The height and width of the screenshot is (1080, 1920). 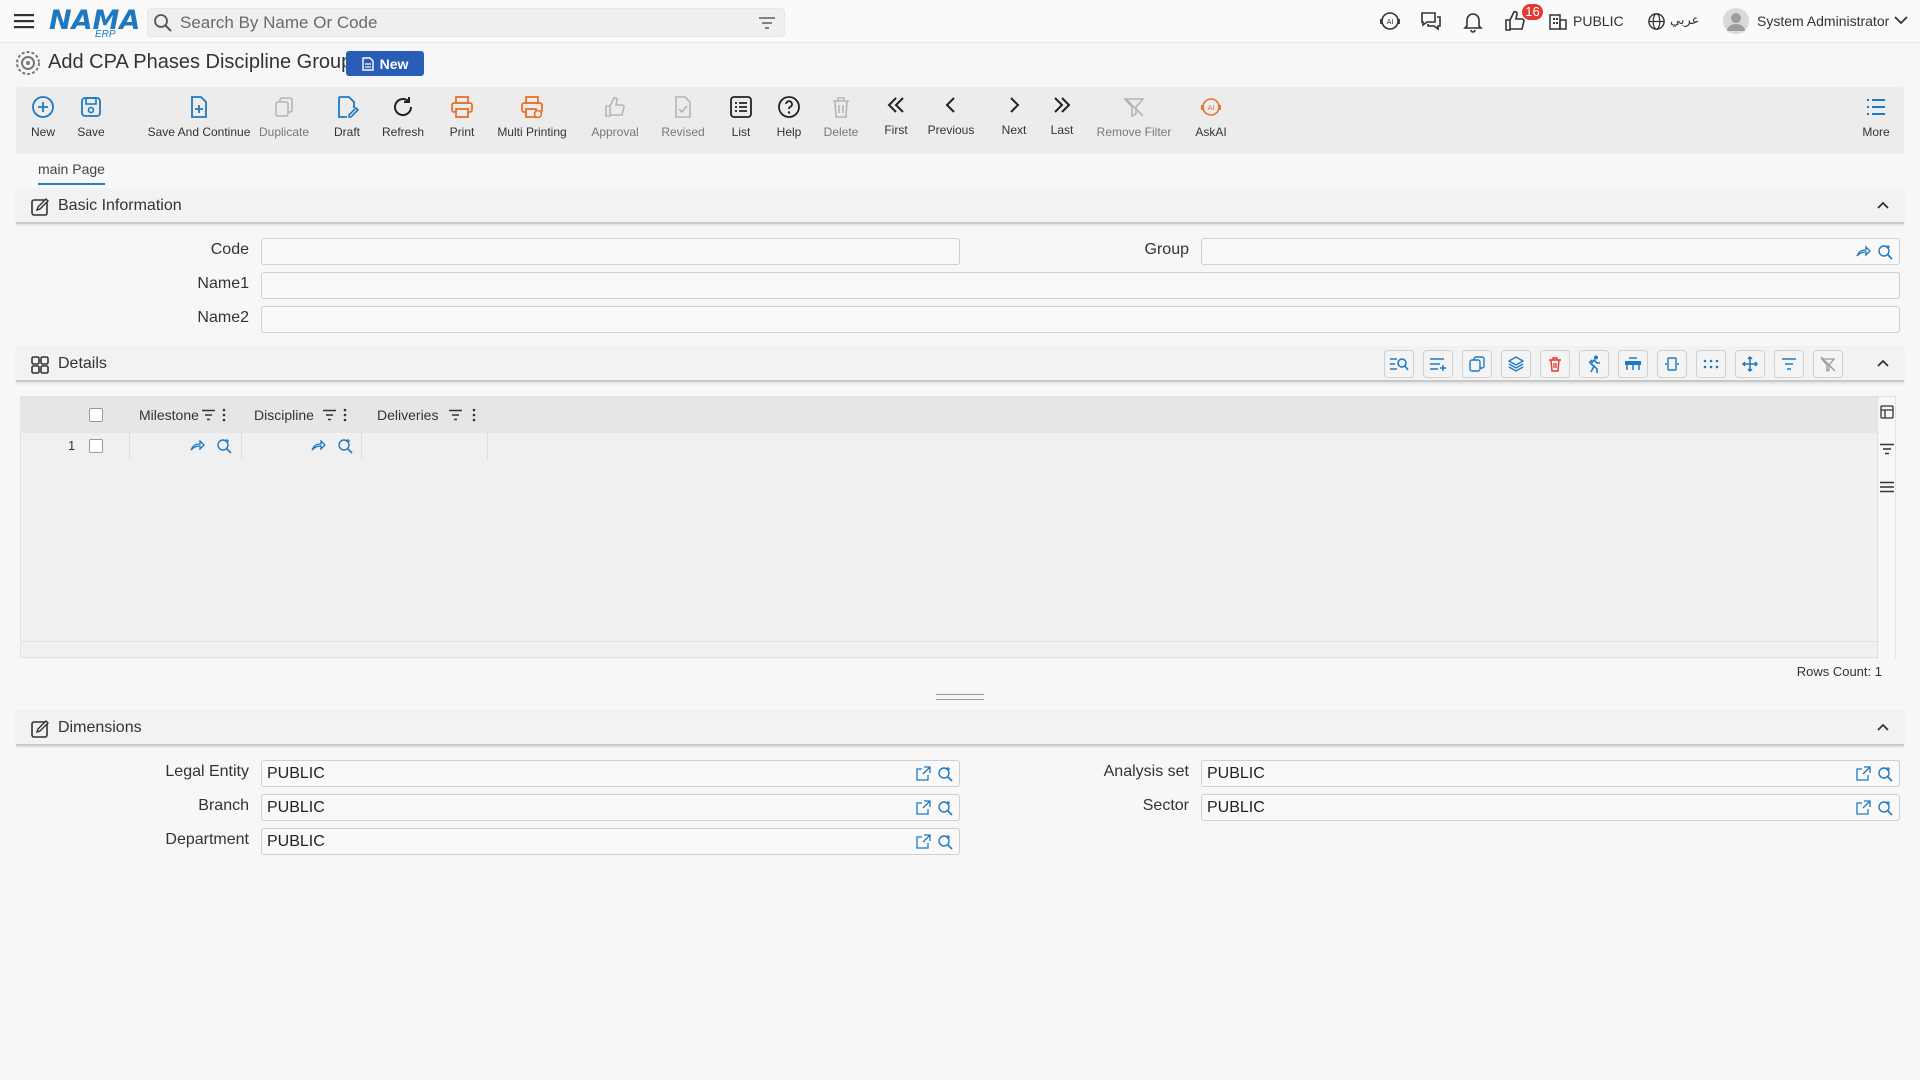 I want to click on column-header-milestone: Milestone, so click(x=169, y=415).